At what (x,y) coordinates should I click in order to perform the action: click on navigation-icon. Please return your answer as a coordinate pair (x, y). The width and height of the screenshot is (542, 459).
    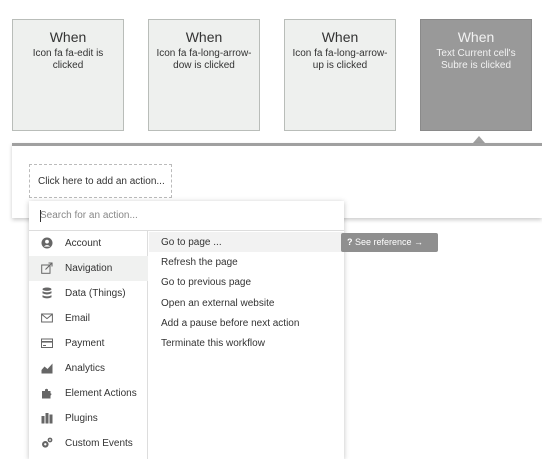
    Looking at the image, I should click on (47, 268).